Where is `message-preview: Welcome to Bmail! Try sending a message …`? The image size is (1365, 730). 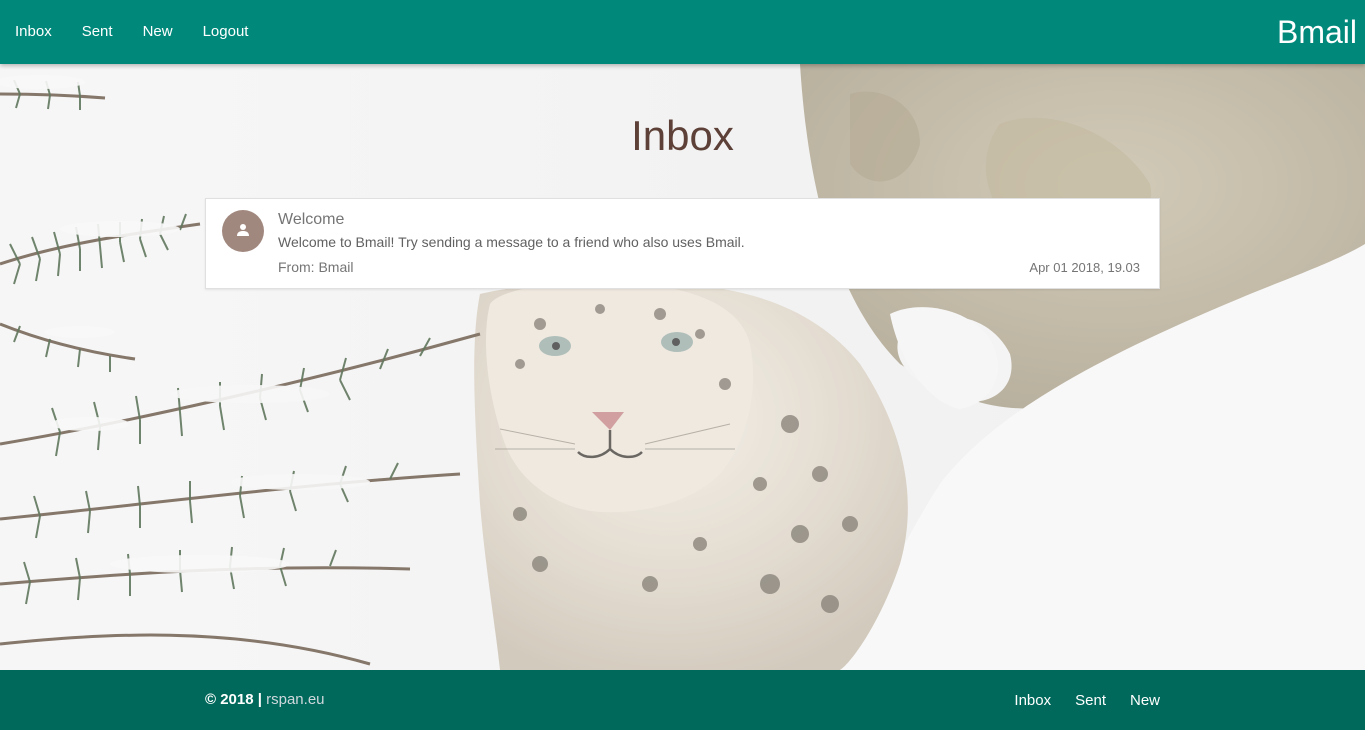
message-preview: Welcome to Bmail! Try sending a message … is located at coordinates (511, 242).